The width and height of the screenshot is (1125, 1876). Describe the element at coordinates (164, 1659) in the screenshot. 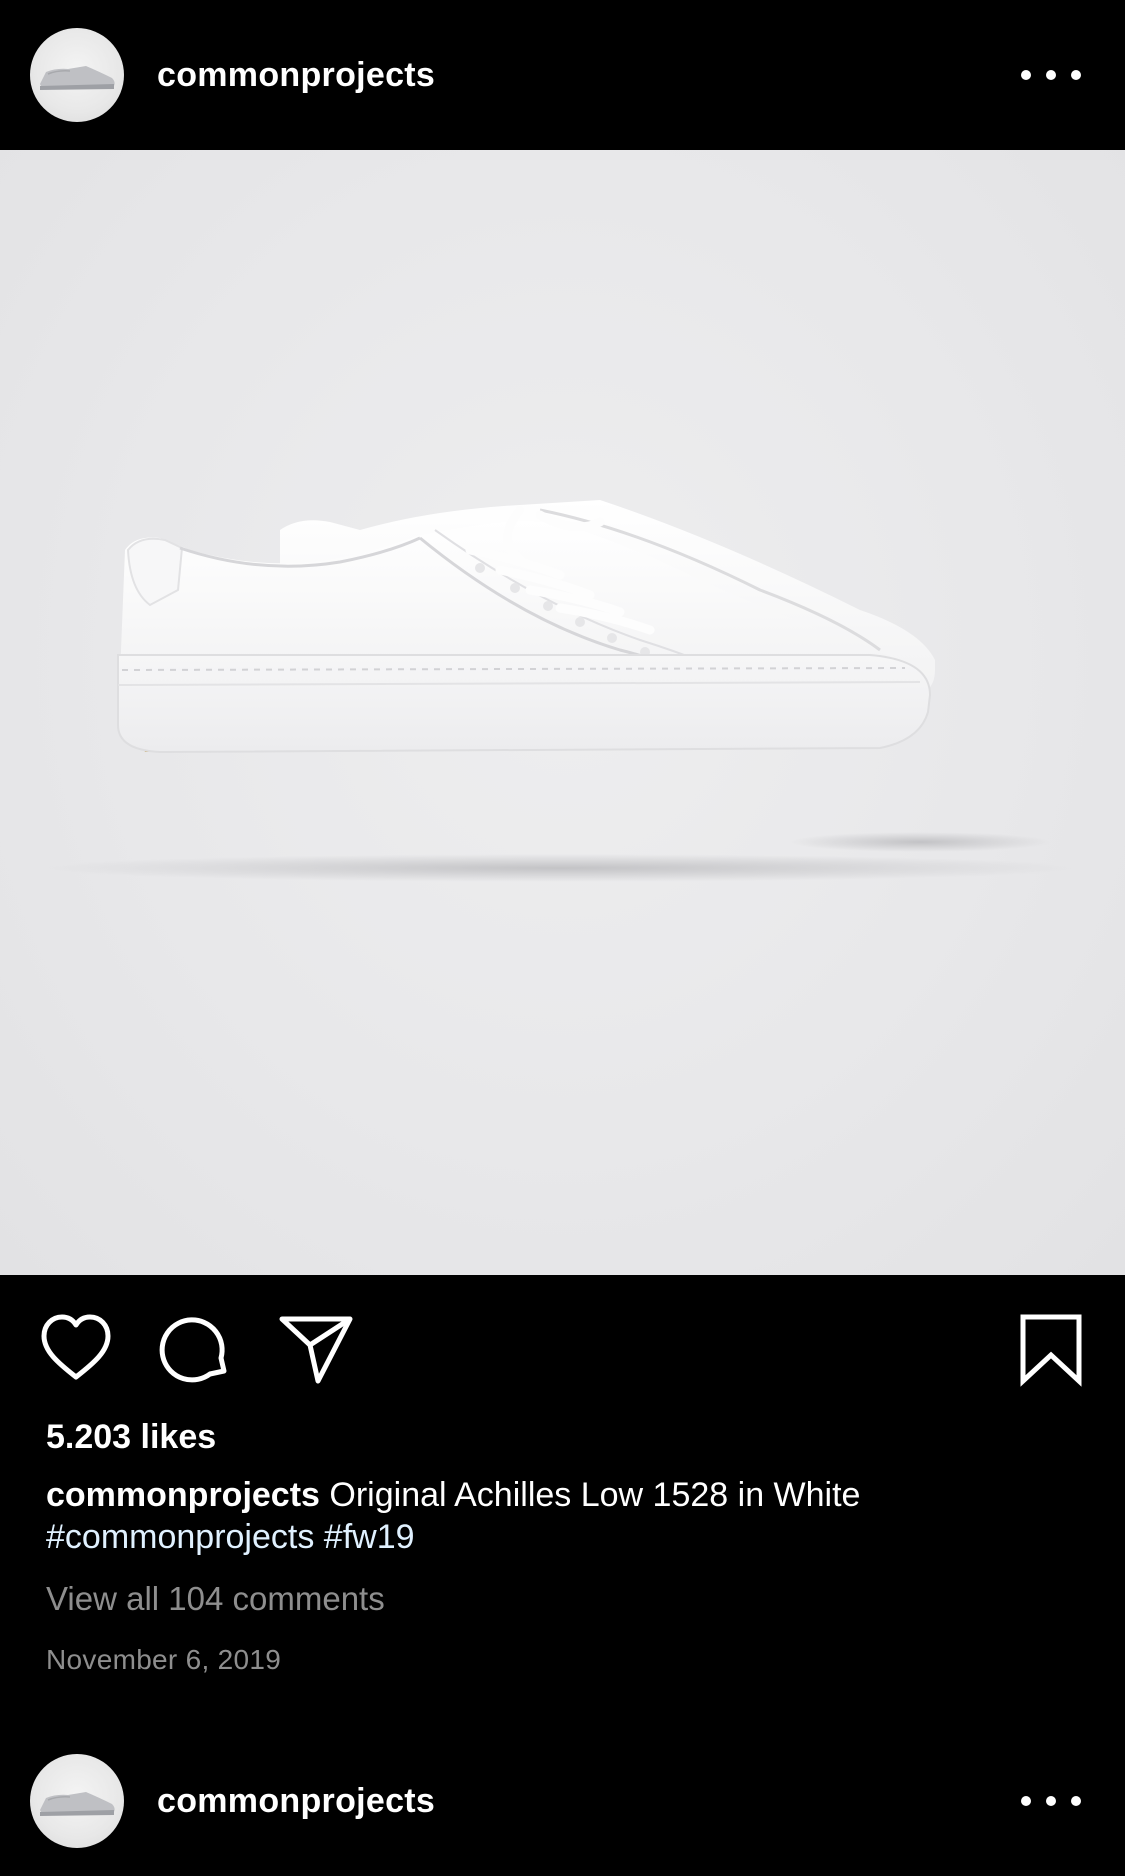

I see `post-date: November 6, 2019` at that location.